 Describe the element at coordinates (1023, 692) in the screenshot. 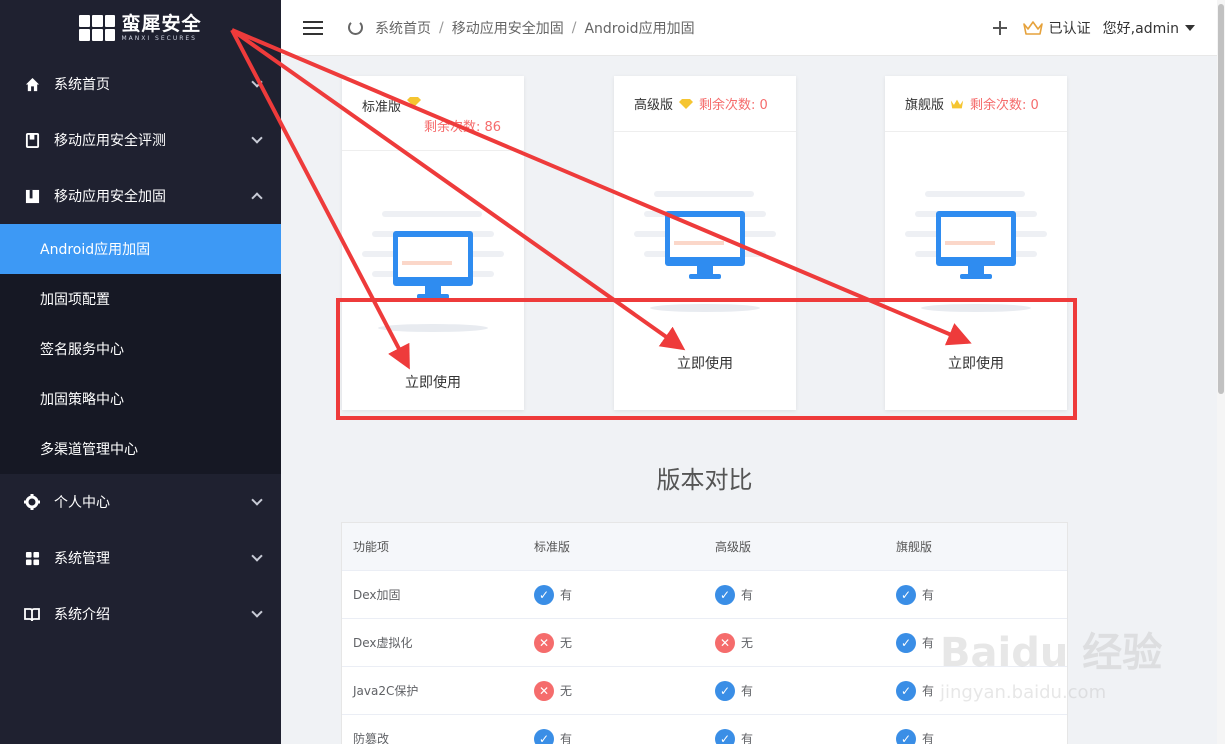

I see `watermark-url: jingyan.baidu.com` at that location.